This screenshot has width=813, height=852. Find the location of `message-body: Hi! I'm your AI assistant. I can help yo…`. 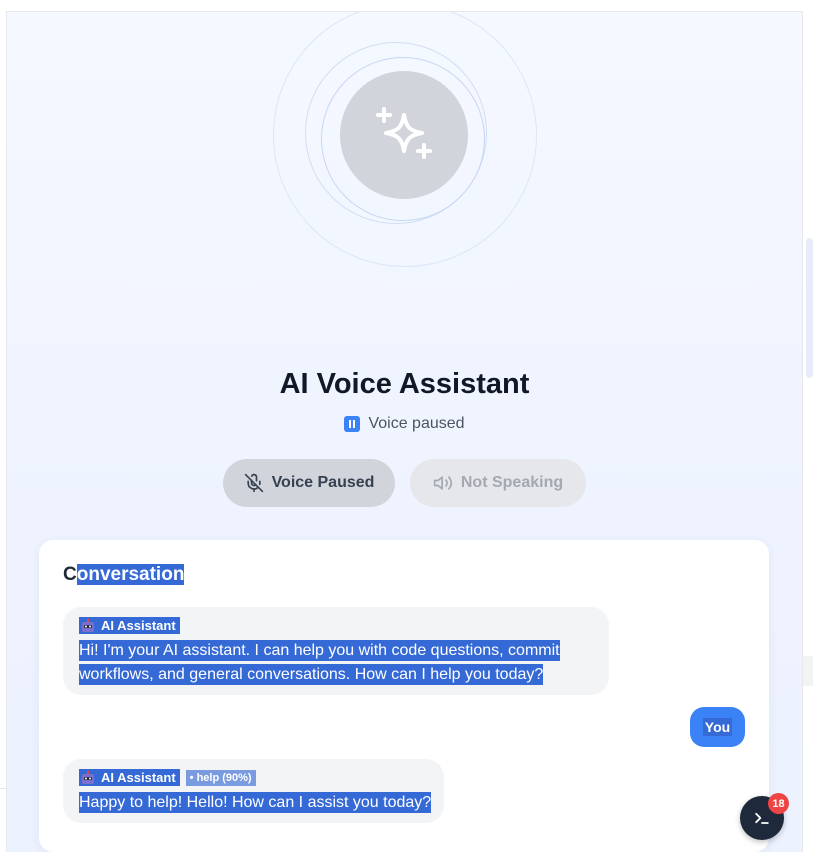

message-body: Hi! I'm your AI assistant. I can help yo… is located at coordinates (319, 662).